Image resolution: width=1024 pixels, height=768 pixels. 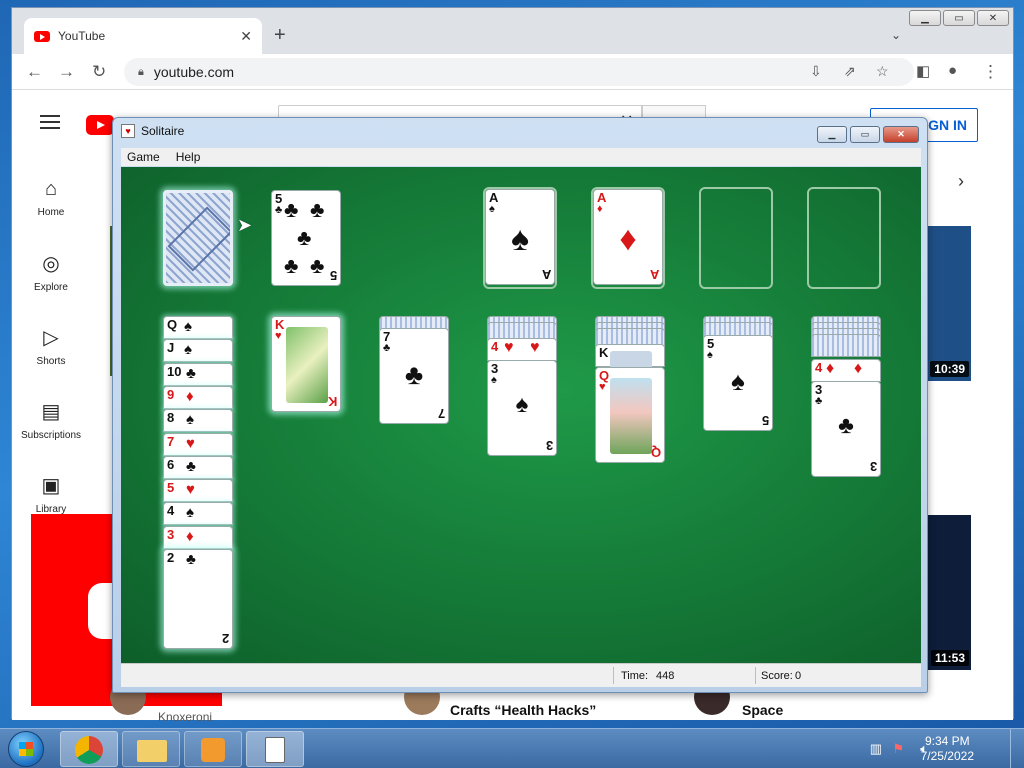 I want to click on back-arrow-icon: ←, so click(x=34, y=72).